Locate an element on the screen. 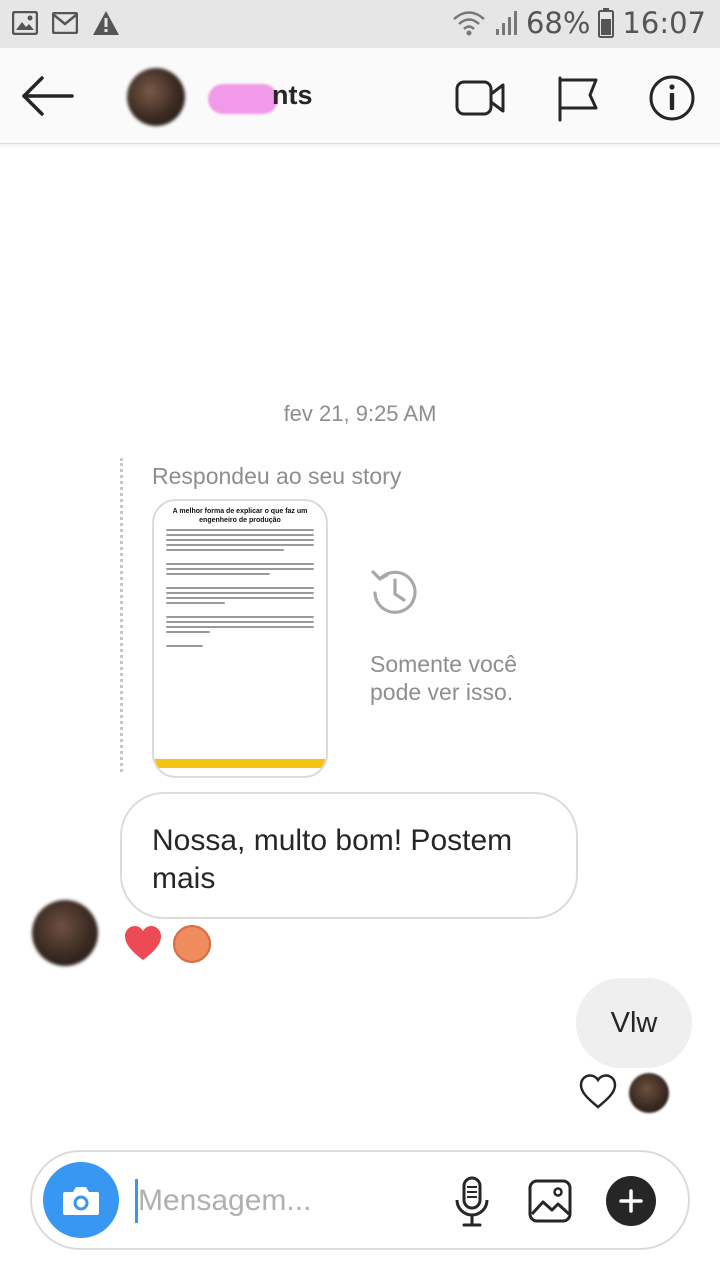  back-arrow-icon is located at coordinates (48, 96).